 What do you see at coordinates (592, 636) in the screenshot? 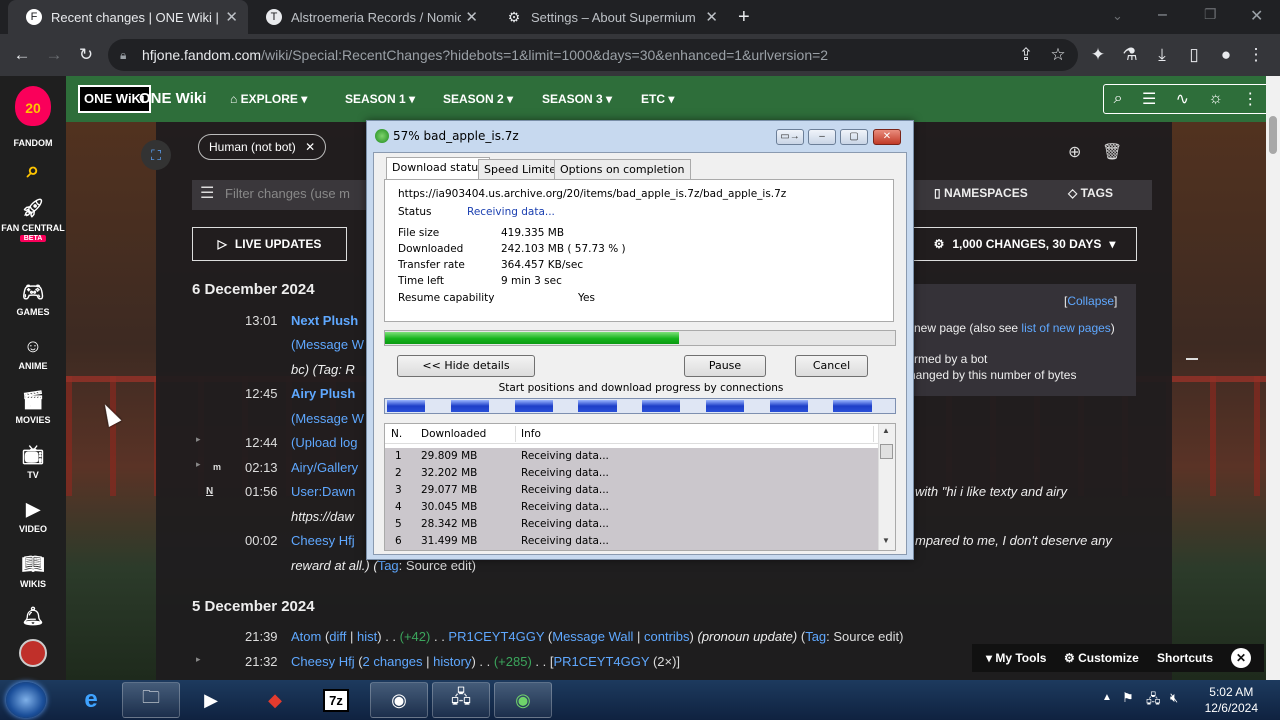
I see `message-wall-link: Message Wall` at bounding box center [592, 636].